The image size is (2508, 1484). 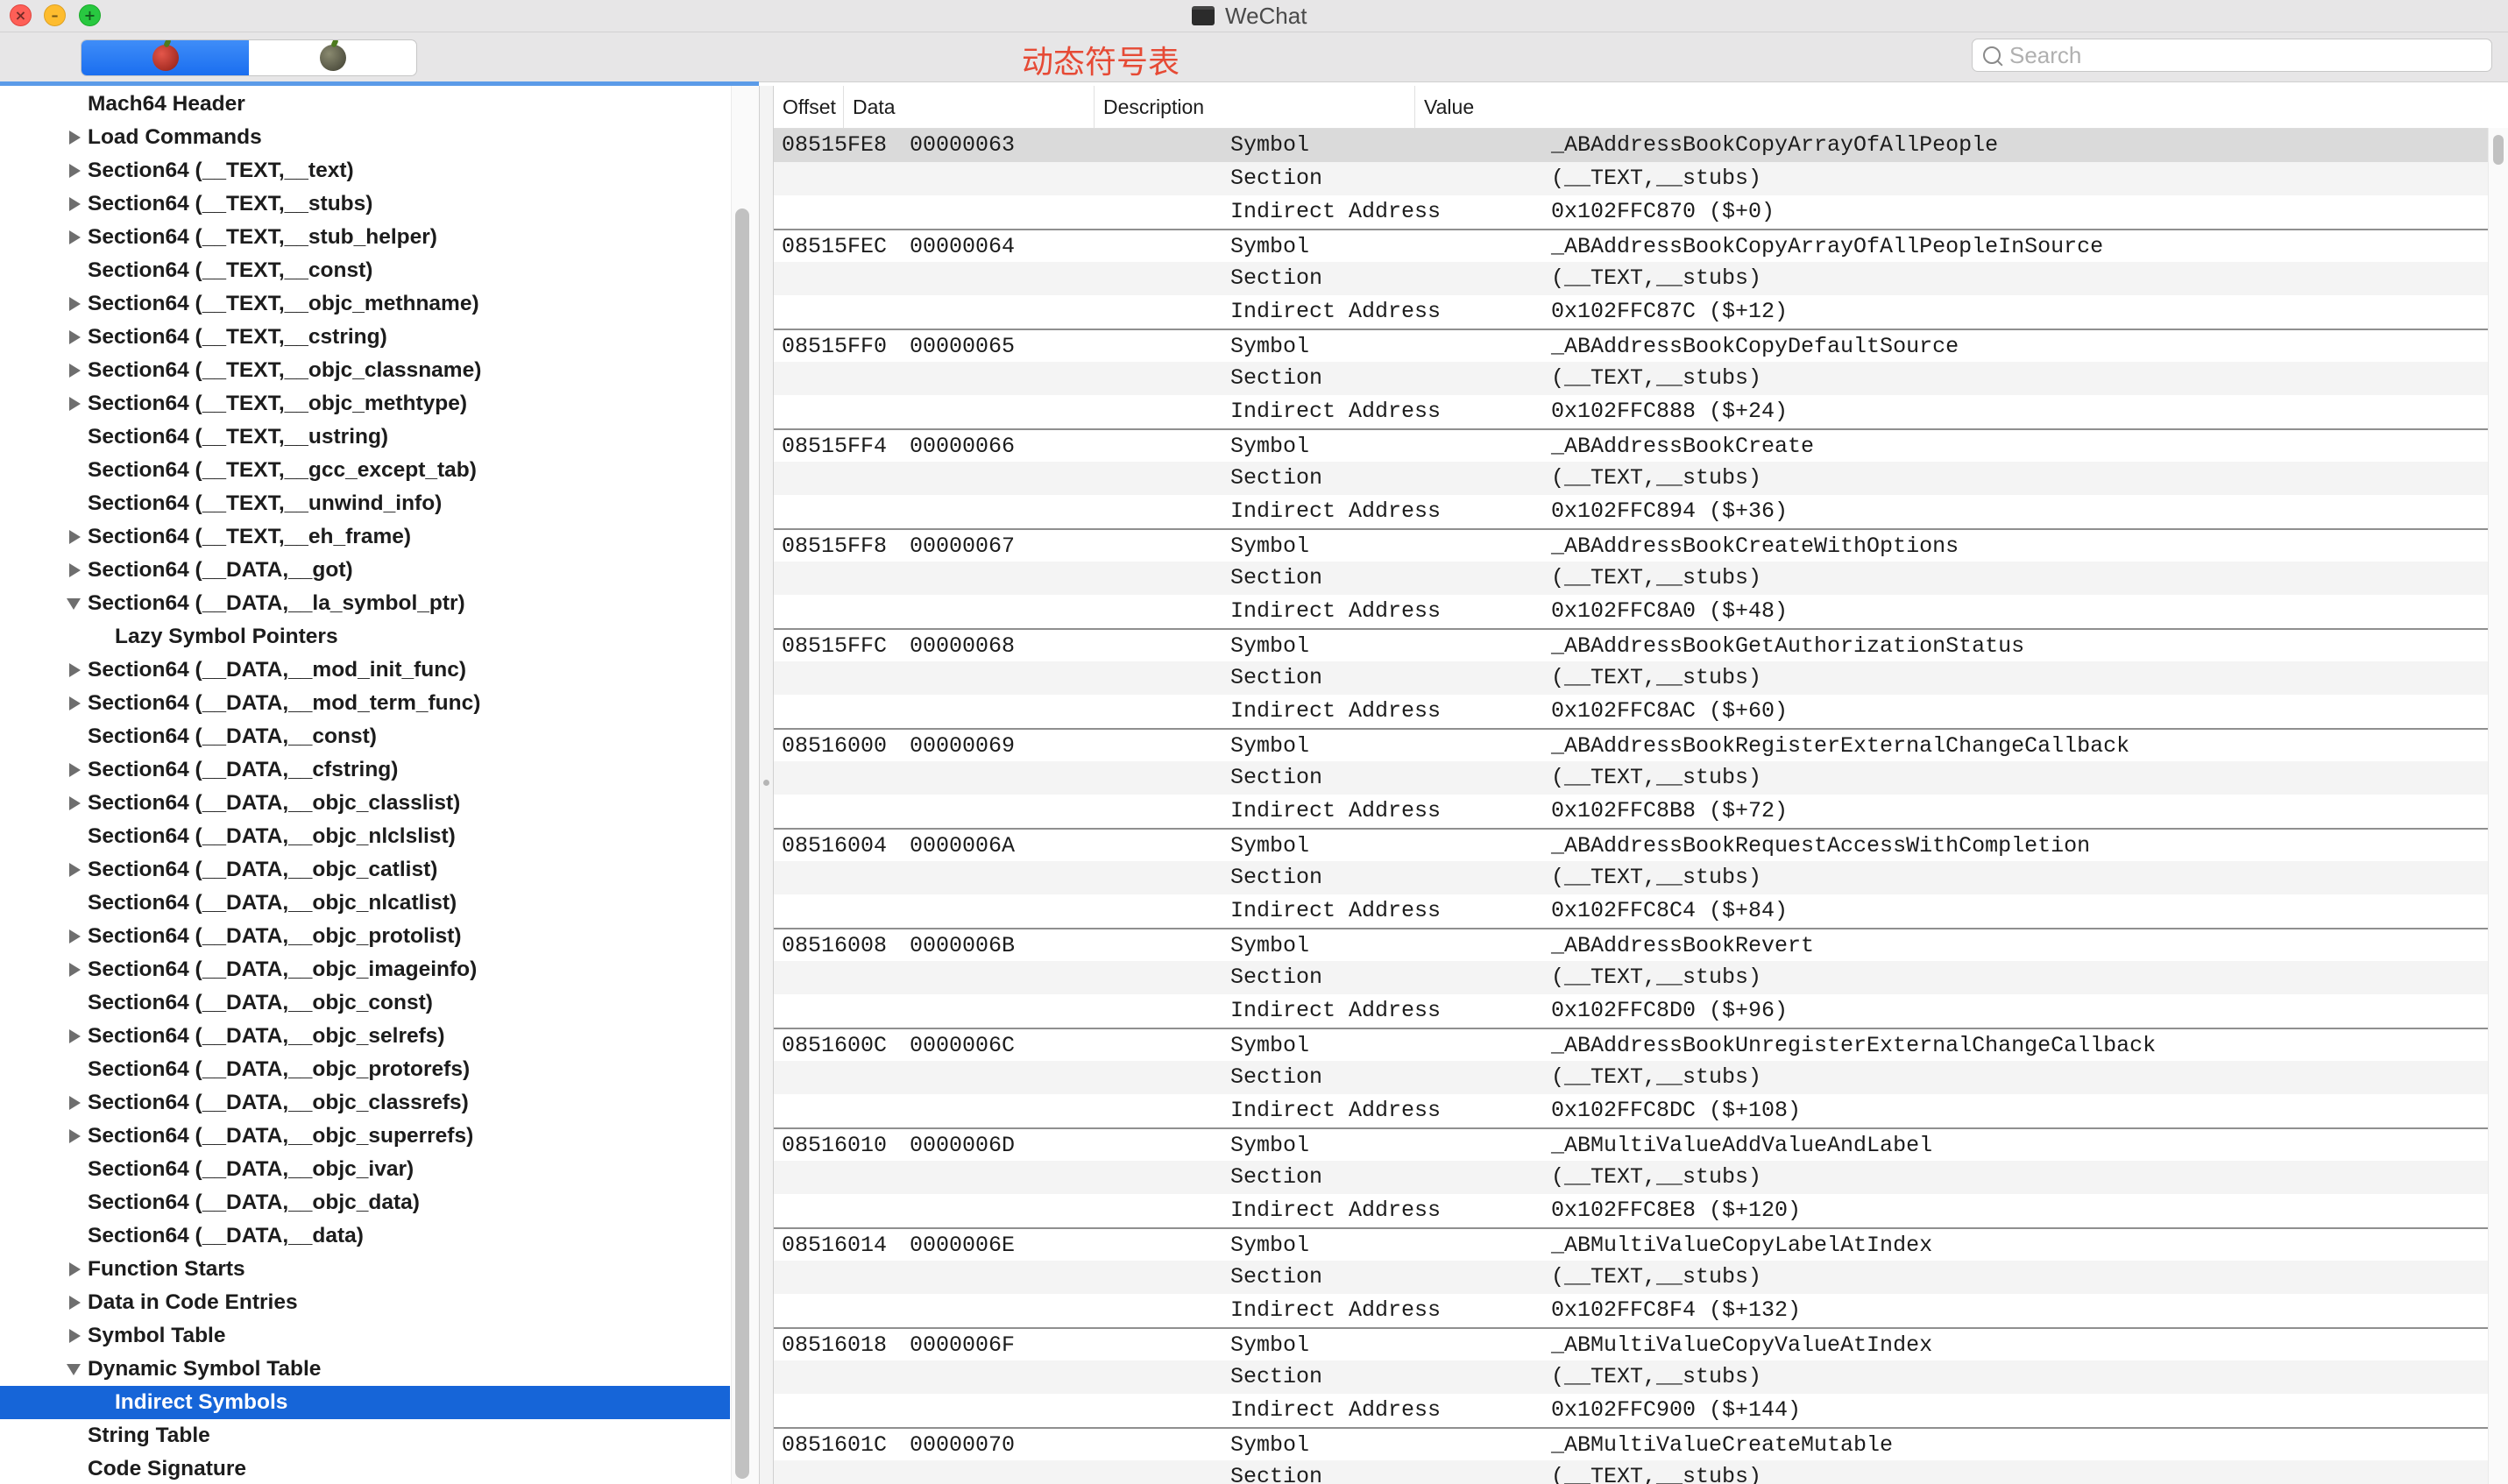 I want to click on table-row: Indirect Address 0x102FFC900 ($+144), so click(x=1631, y=1410).